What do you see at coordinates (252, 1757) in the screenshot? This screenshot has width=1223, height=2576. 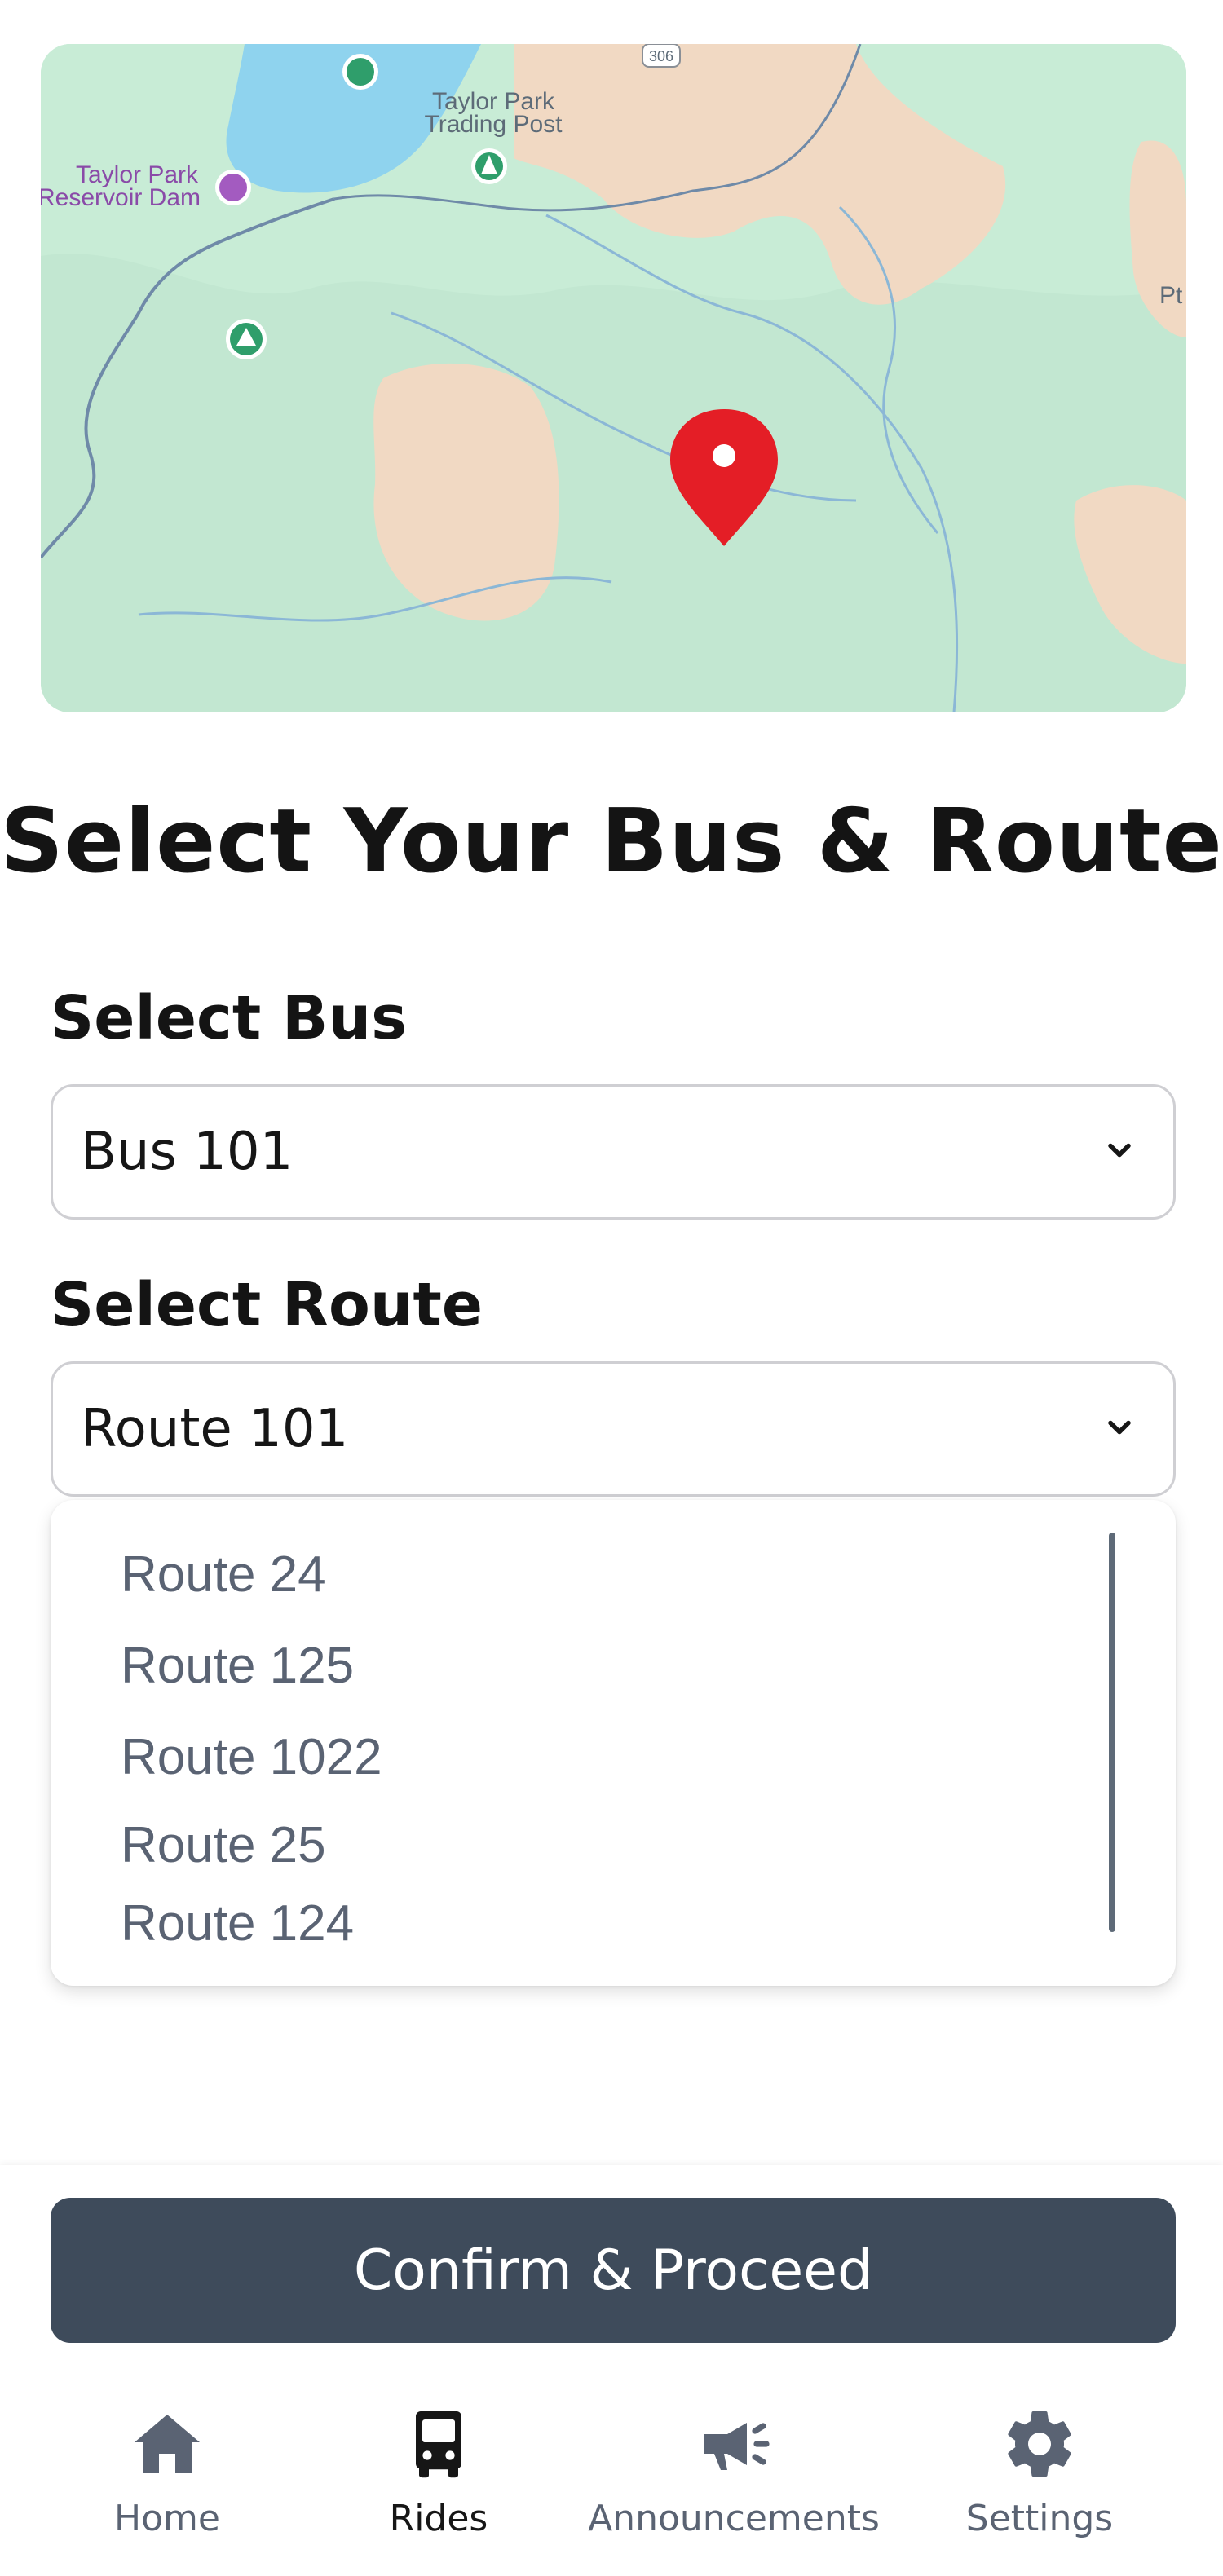 I see `route-option: Route 1022` at bounding box center [252, 1757].